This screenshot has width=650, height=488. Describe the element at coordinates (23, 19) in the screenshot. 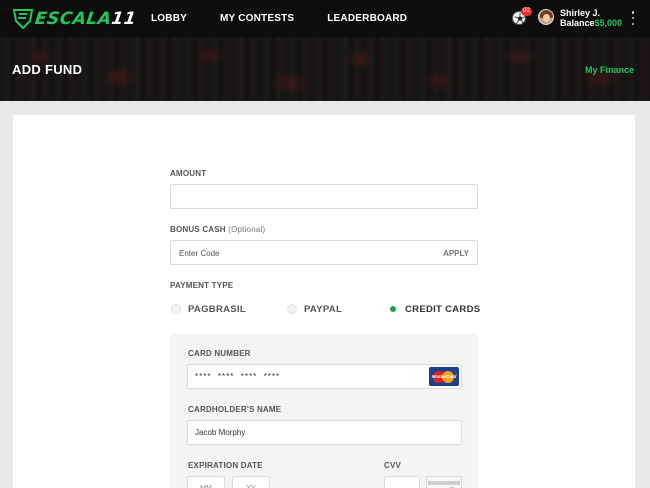

I see `logo-shield-icon` at that location.